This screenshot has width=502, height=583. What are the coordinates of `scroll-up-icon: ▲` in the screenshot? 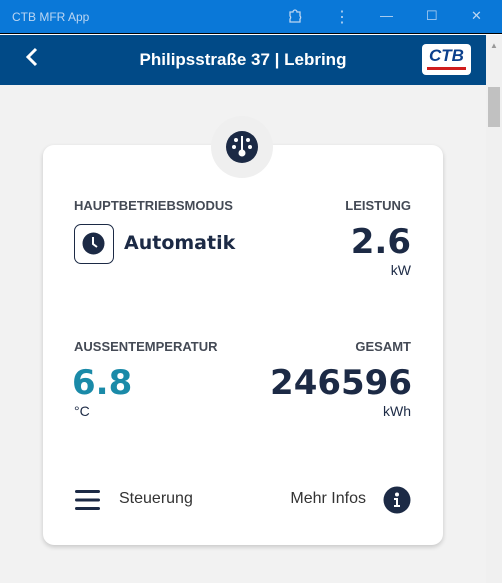 It's located at (494, 45).